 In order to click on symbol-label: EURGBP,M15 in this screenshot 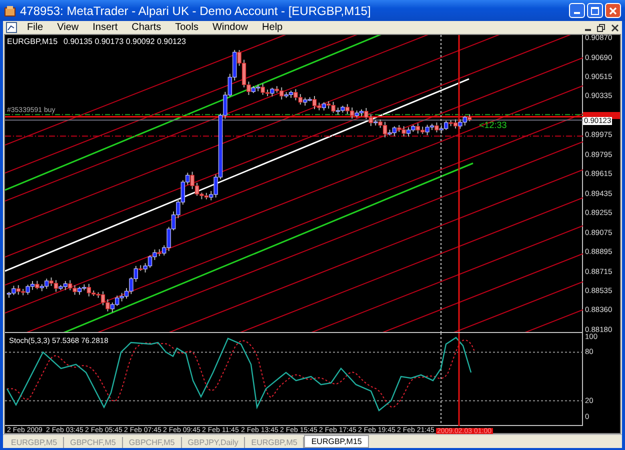, I will do `click(32, 42)`.